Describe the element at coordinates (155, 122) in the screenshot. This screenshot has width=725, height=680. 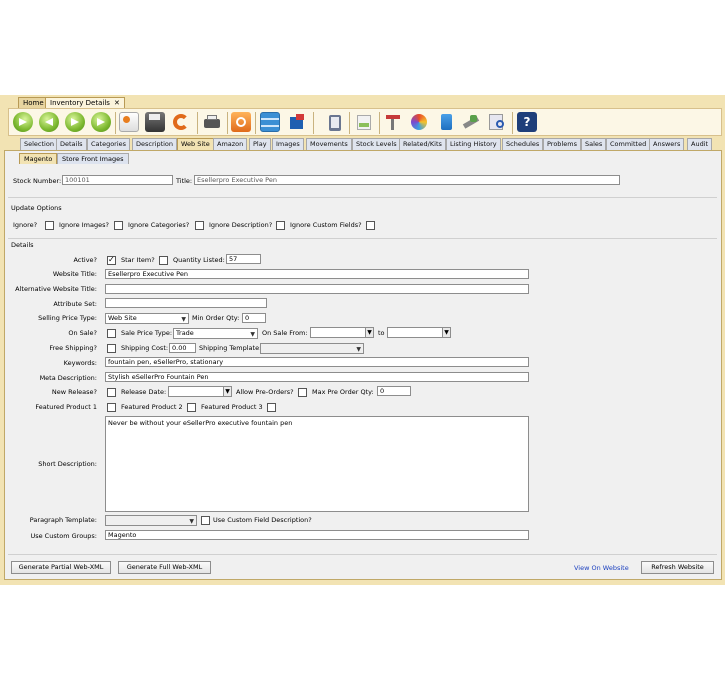
I see `save-icon` at that location.